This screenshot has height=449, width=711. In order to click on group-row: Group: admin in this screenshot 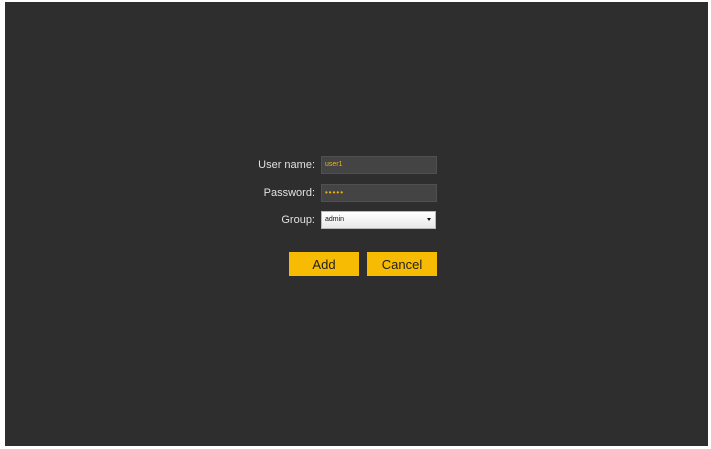, I will do `click(356, 220)`.